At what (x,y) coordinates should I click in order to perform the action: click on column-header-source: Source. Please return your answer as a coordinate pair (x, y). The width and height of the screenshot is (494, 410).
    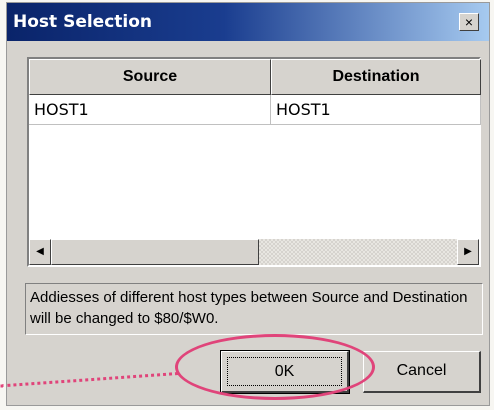
    Looking at the image, I should click on (150, 77).